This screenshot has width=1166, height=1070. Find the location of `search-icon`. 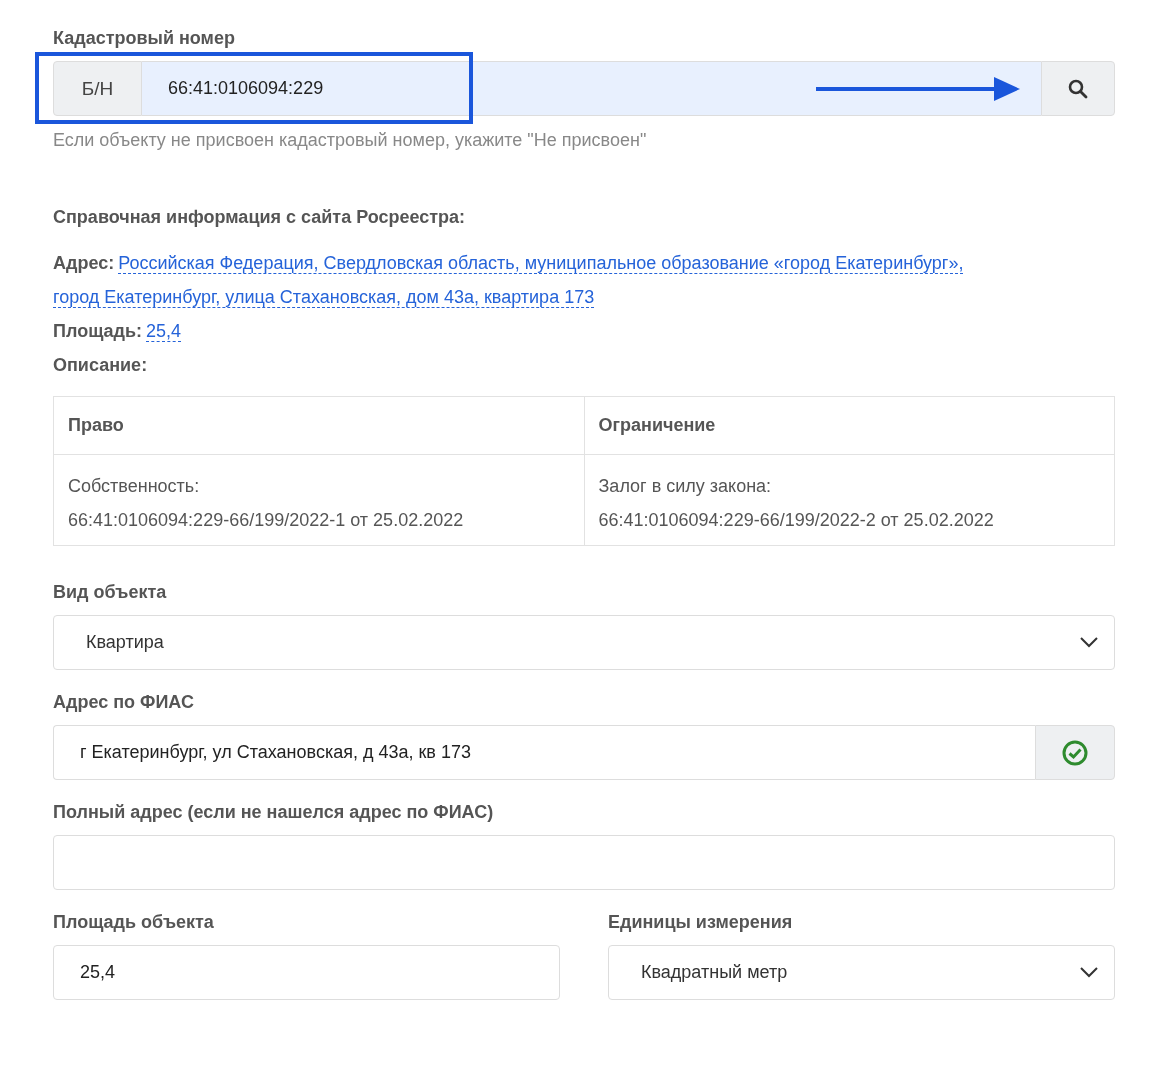

search-icon is located at coordinates (1078, 88).